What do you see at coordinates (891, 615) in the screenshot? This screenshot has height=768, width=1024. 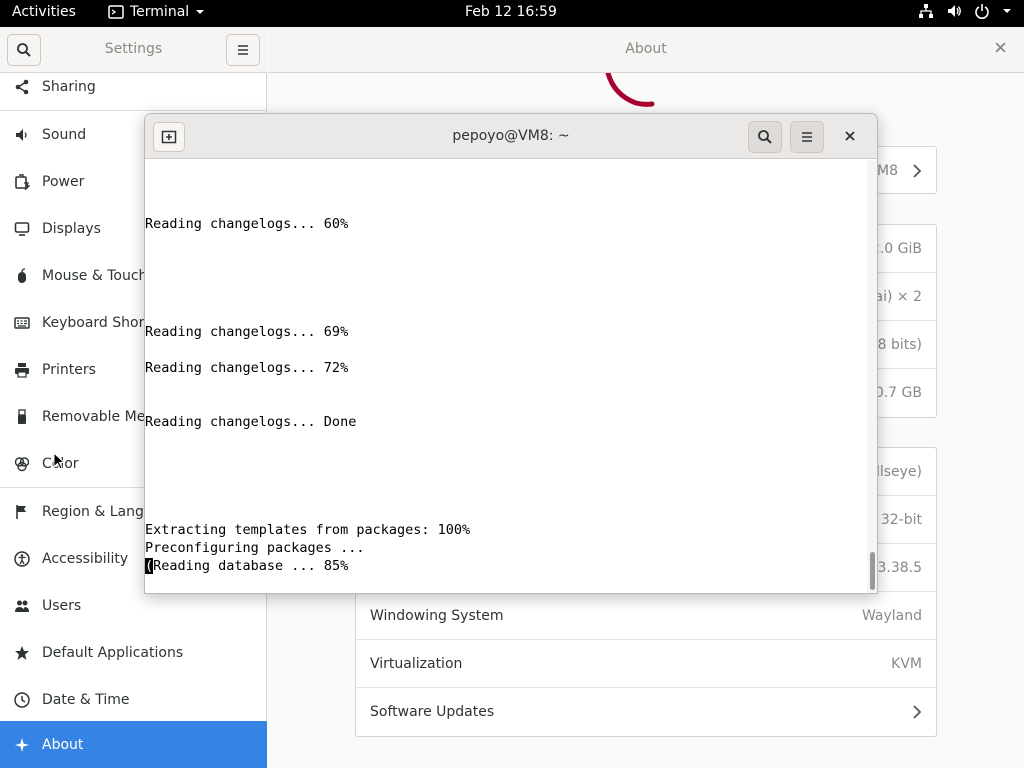 I see `row-value: Wayland` at bounding box center [891, 615].